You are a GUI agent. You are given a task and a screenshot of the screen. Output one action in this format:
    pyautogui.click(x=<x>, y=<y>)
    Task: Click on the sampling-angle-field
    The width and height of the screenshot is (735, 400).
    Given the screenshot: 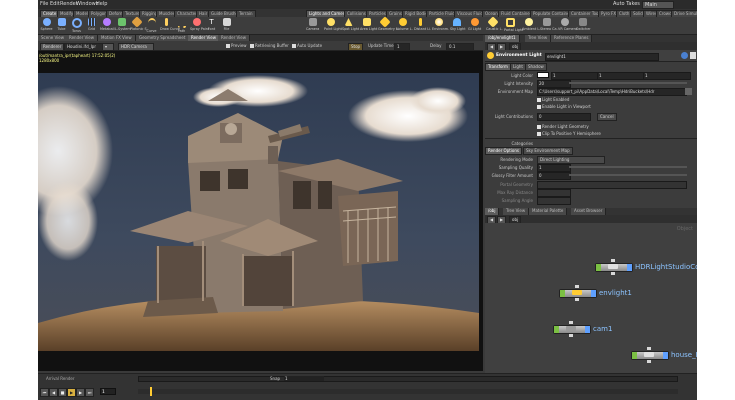 What is the action you would take?
    pyautogui.click(x=554, y=201)
    